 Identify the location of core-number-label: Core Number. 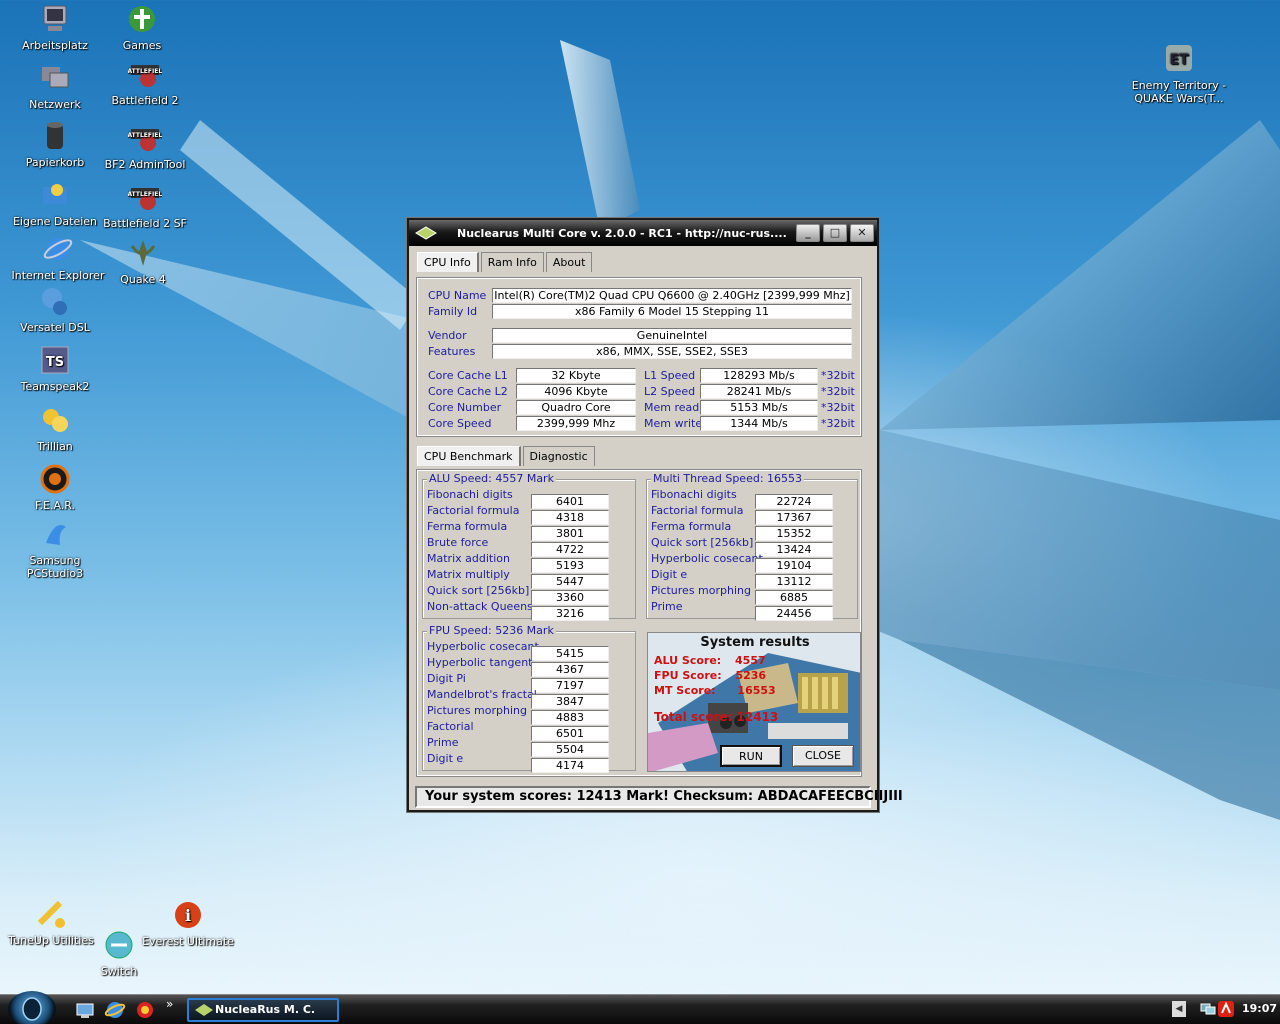
(465, 407).